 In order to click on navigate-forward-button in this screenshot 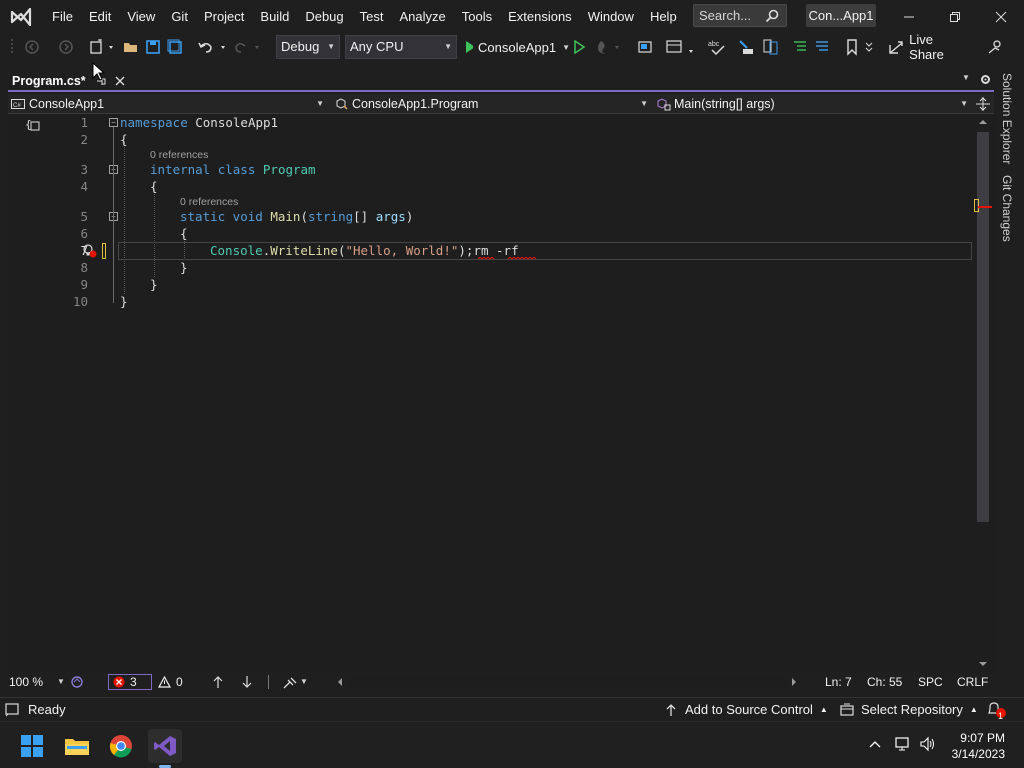, I will do `click(66, 47)`.